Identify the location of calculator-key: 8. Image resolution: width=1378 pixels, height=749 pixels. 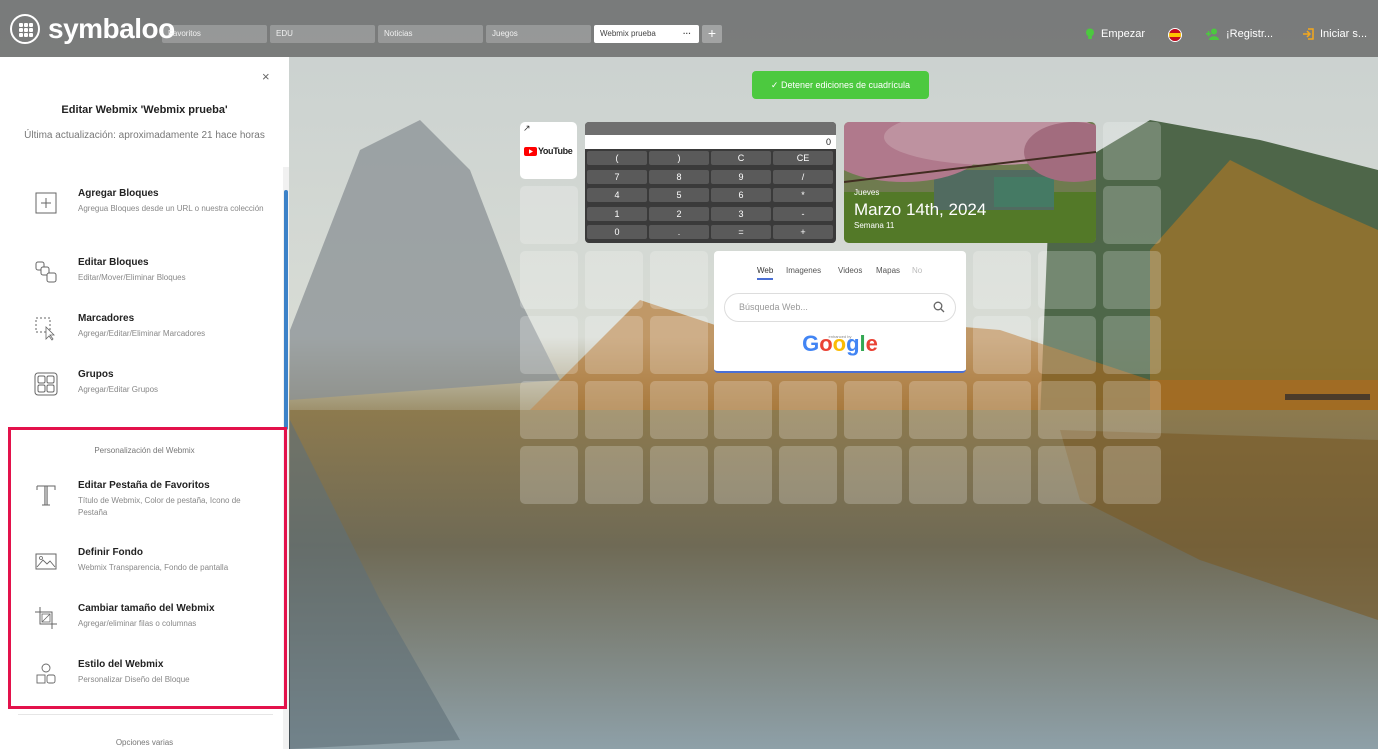
(679, 176).